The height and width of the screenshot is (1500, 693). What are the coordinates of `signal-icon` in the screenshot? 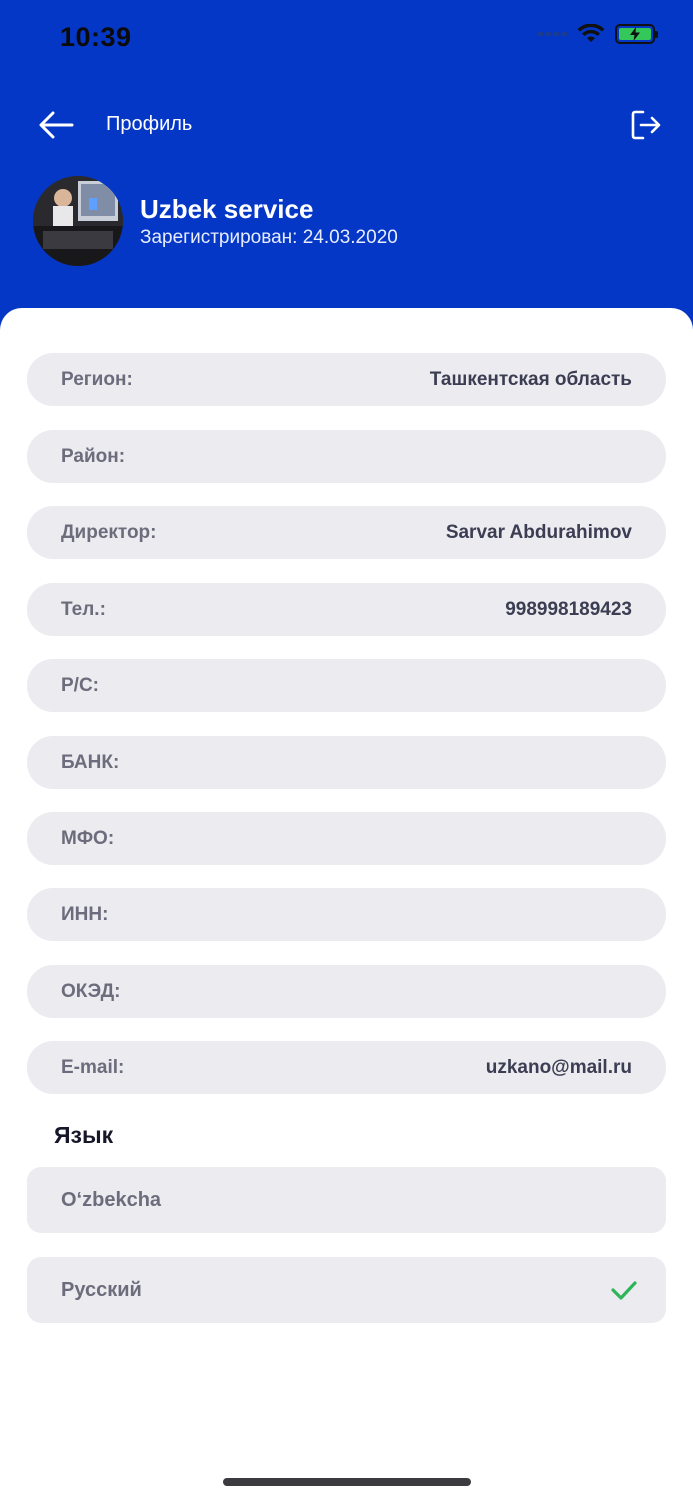 It's located at (552, 34).